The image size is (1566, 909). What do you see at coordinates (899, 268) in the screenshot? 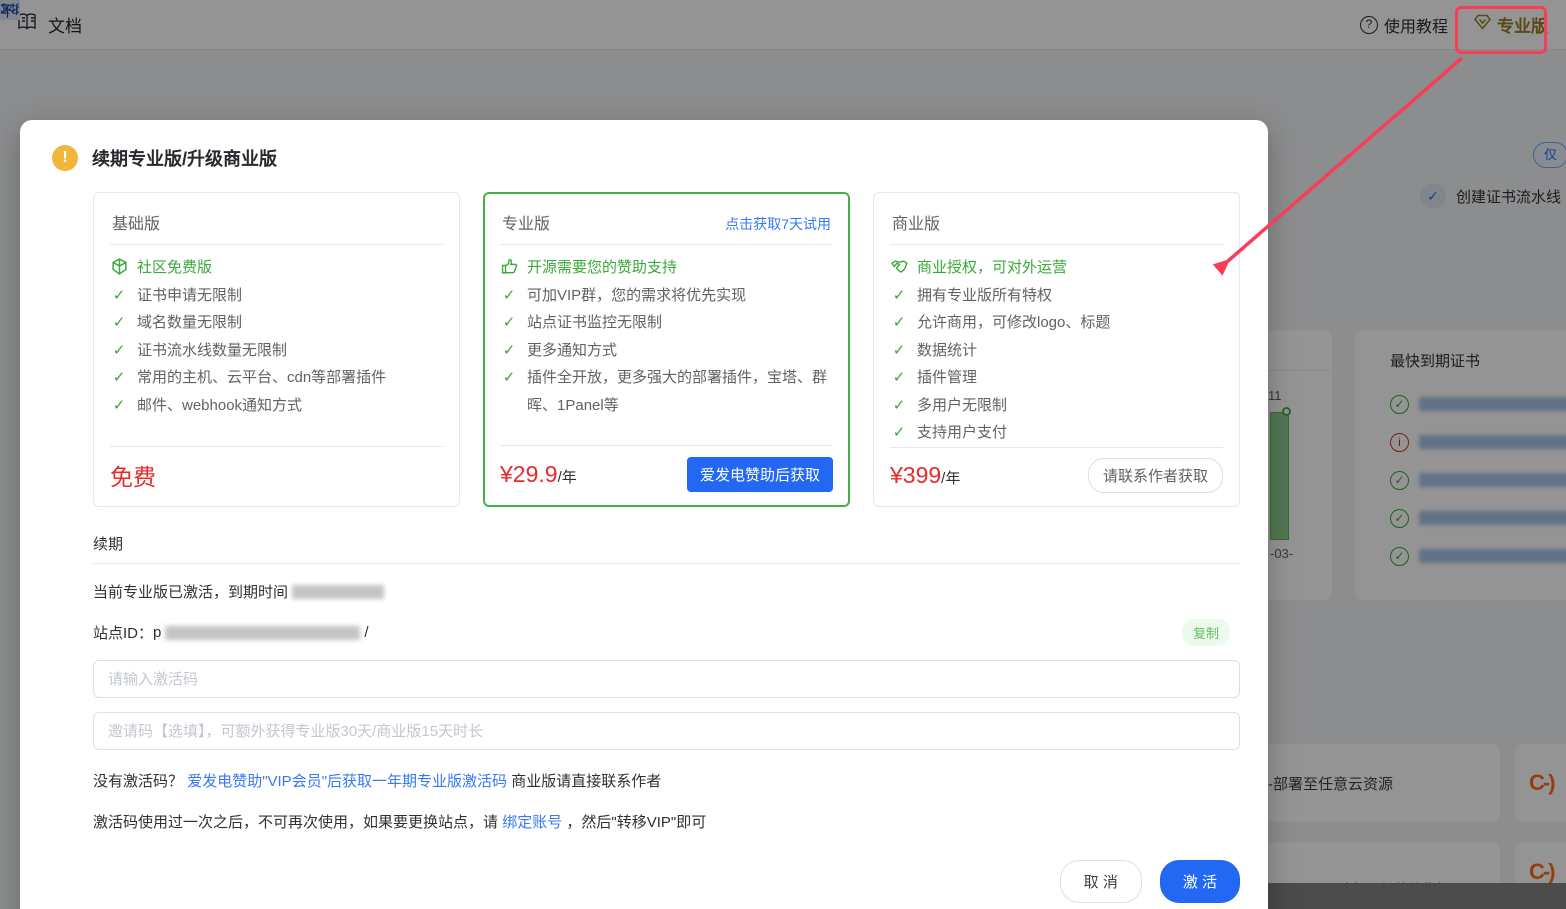
I see `handshake-icon` at bounding box center [899, 268].